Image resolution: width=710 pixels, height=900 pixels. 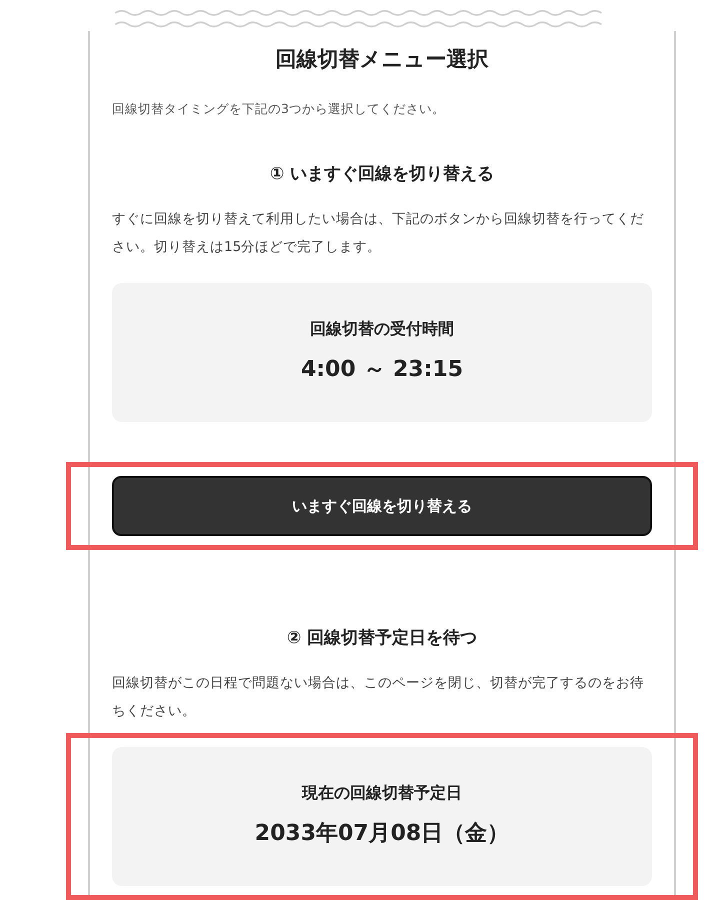 I want to click on info-label: 回線切替の受付時間, so click(x=382, y=329).